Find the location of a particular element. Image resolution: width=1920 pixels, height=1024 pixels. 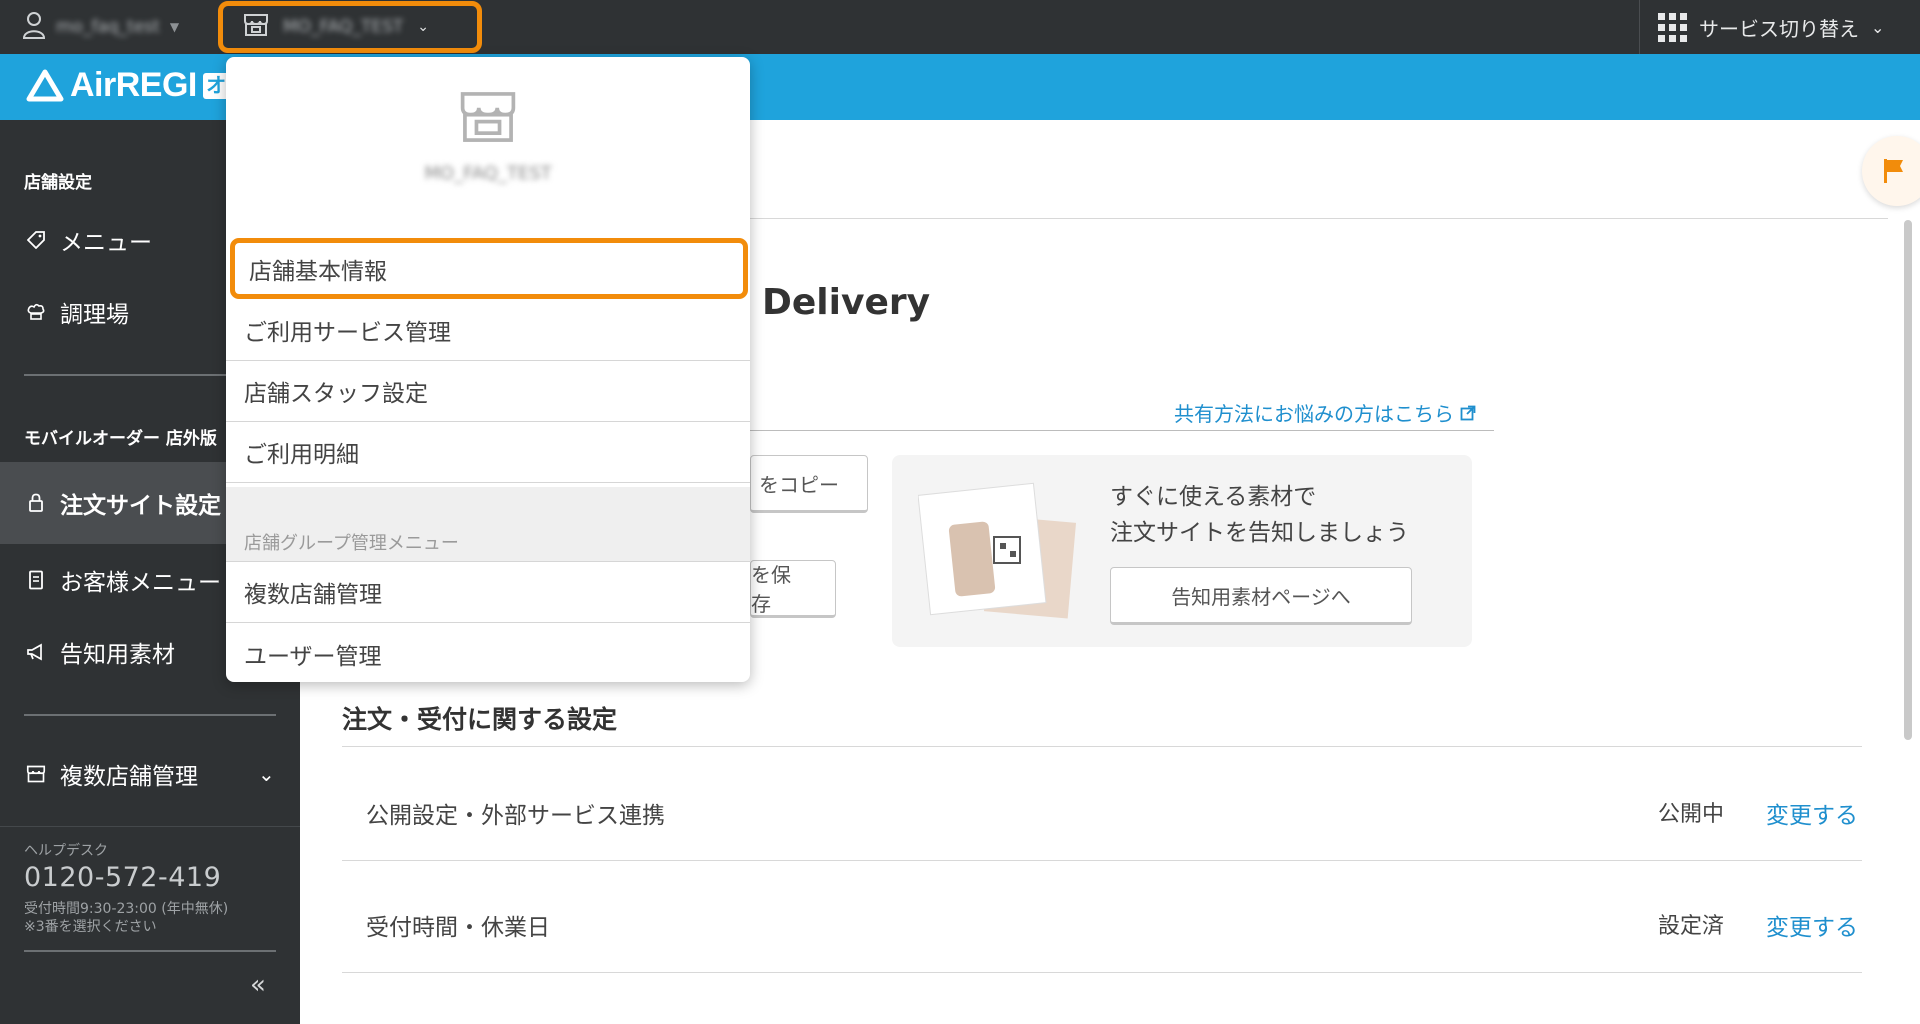

setting-status-hours: 設定済 is located at coordinates (1691, 926).